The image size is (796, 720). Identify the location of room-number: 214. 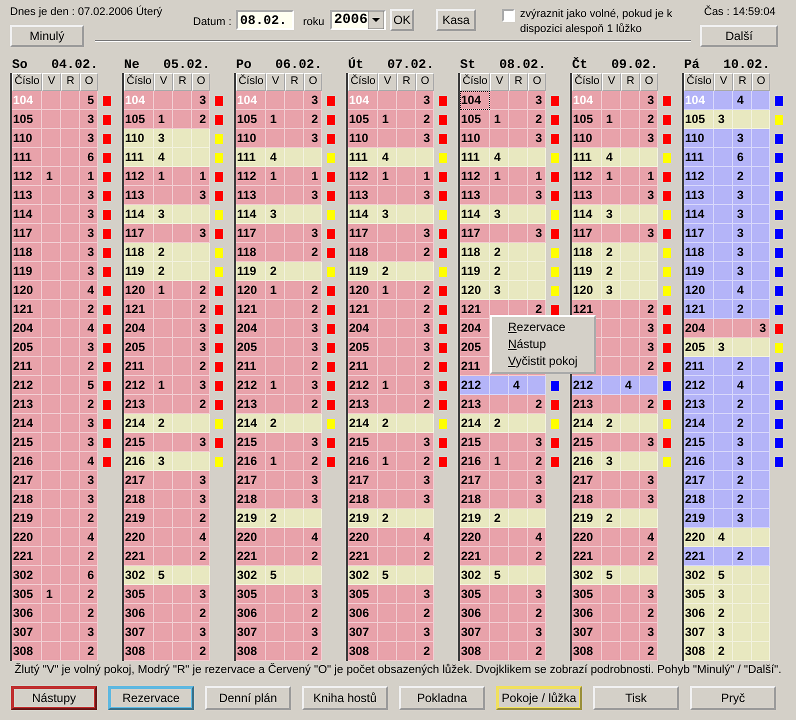
(247, 423).